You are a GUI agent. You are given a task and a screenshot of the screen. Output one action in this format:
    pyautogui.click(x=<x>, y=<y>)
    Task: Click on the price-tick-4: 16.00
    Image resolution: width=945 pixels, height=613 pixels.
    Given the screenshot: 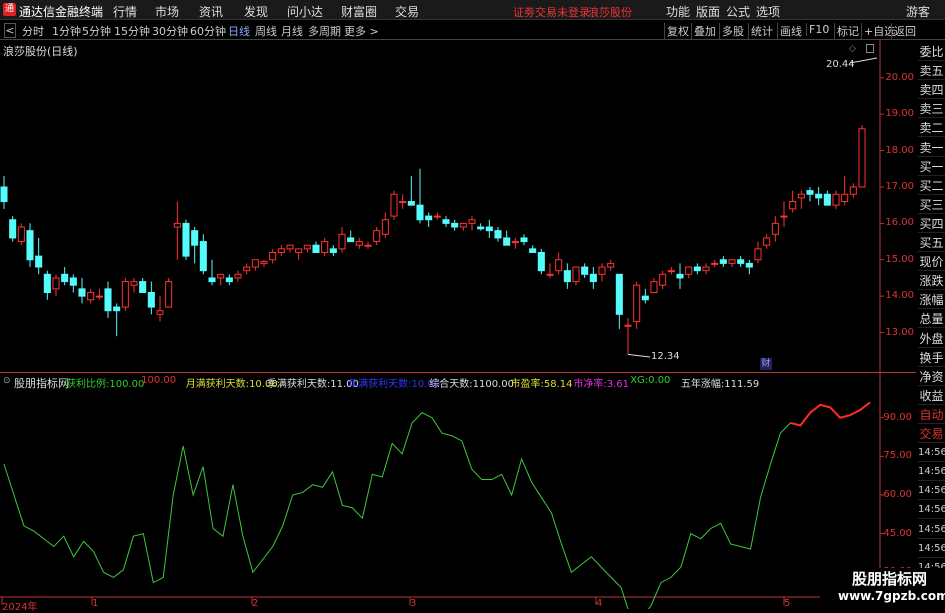 What is the action you would take?
    pyautogui.click(x=899, y=223)
    